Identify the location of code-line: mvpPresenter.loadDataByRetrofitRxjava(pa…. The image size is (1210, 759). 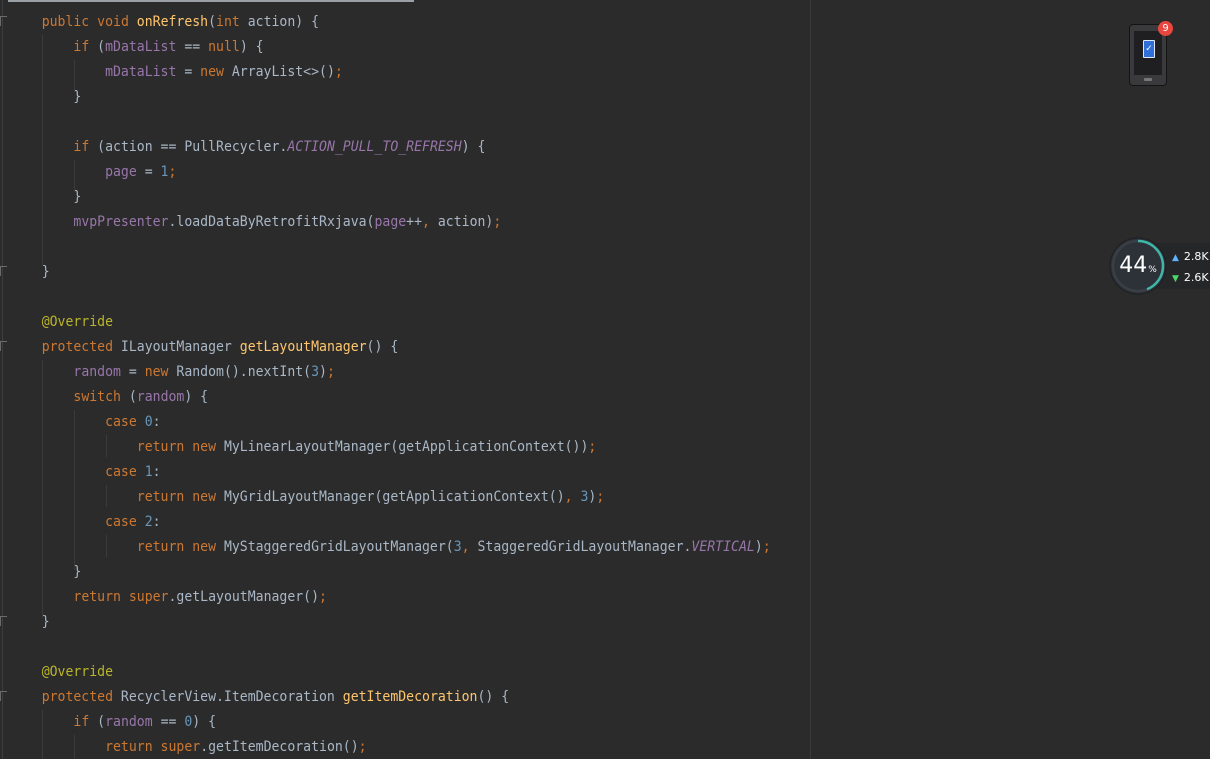
(255, 222).